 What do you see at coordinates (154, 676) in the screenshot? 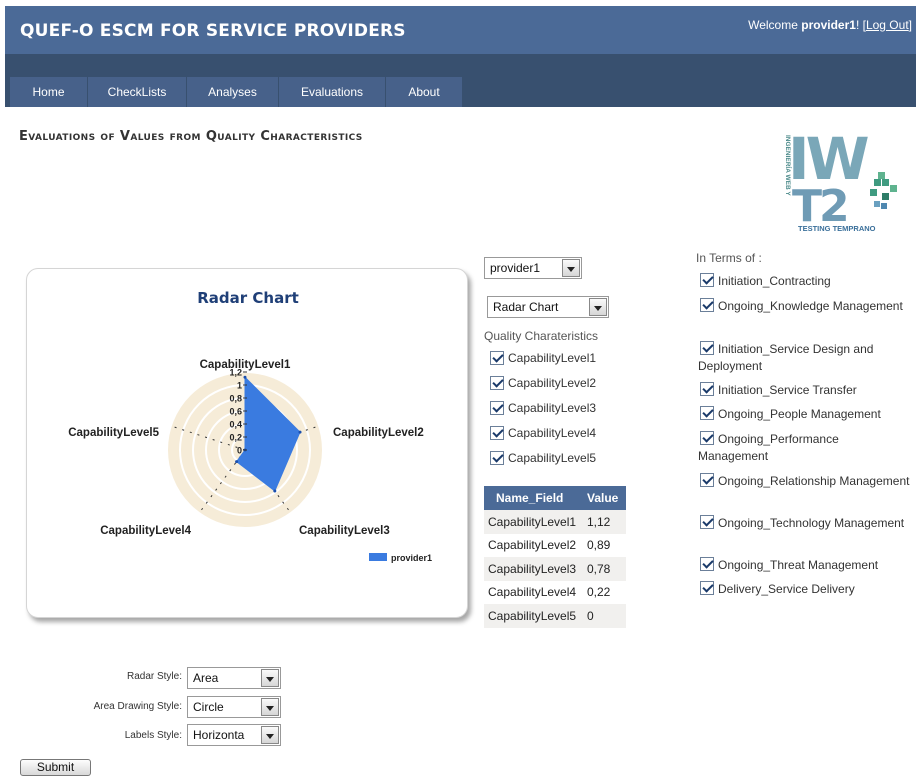
I see `radar-style-label: Radar Style:` at bounding box center [154, 676].